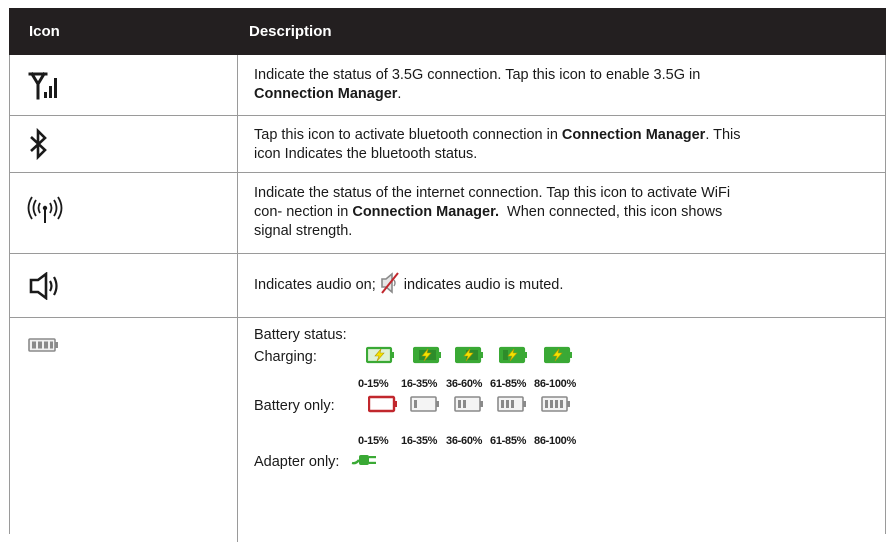 This screenshot has width=896, height=542. What do you see at coordinates (390, 282) in the screenshot?
I see `speaker-muted-icon` at bounding box center [390, 282].